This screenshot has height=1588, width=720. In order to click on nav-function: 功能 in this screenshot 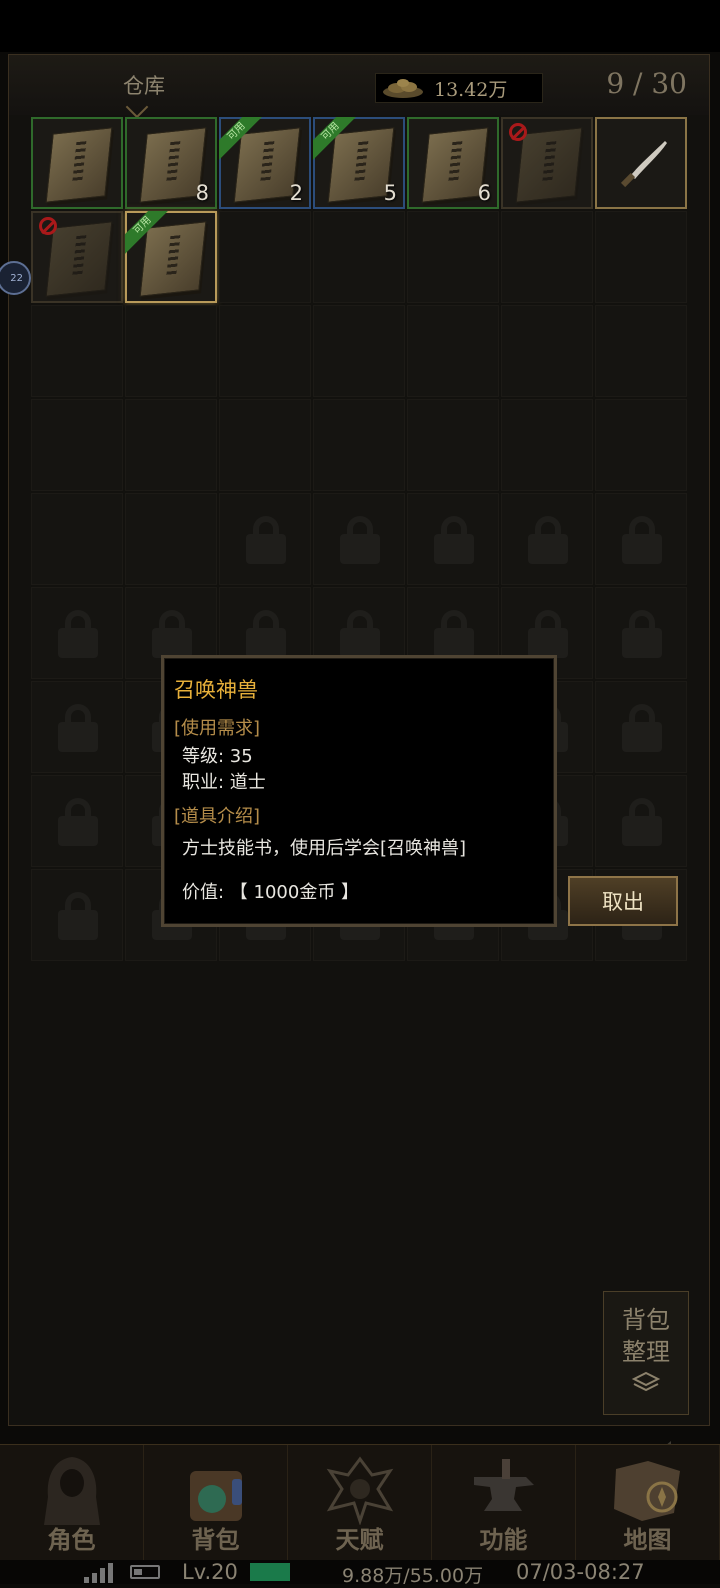, I will do `click(504, 1503)`.